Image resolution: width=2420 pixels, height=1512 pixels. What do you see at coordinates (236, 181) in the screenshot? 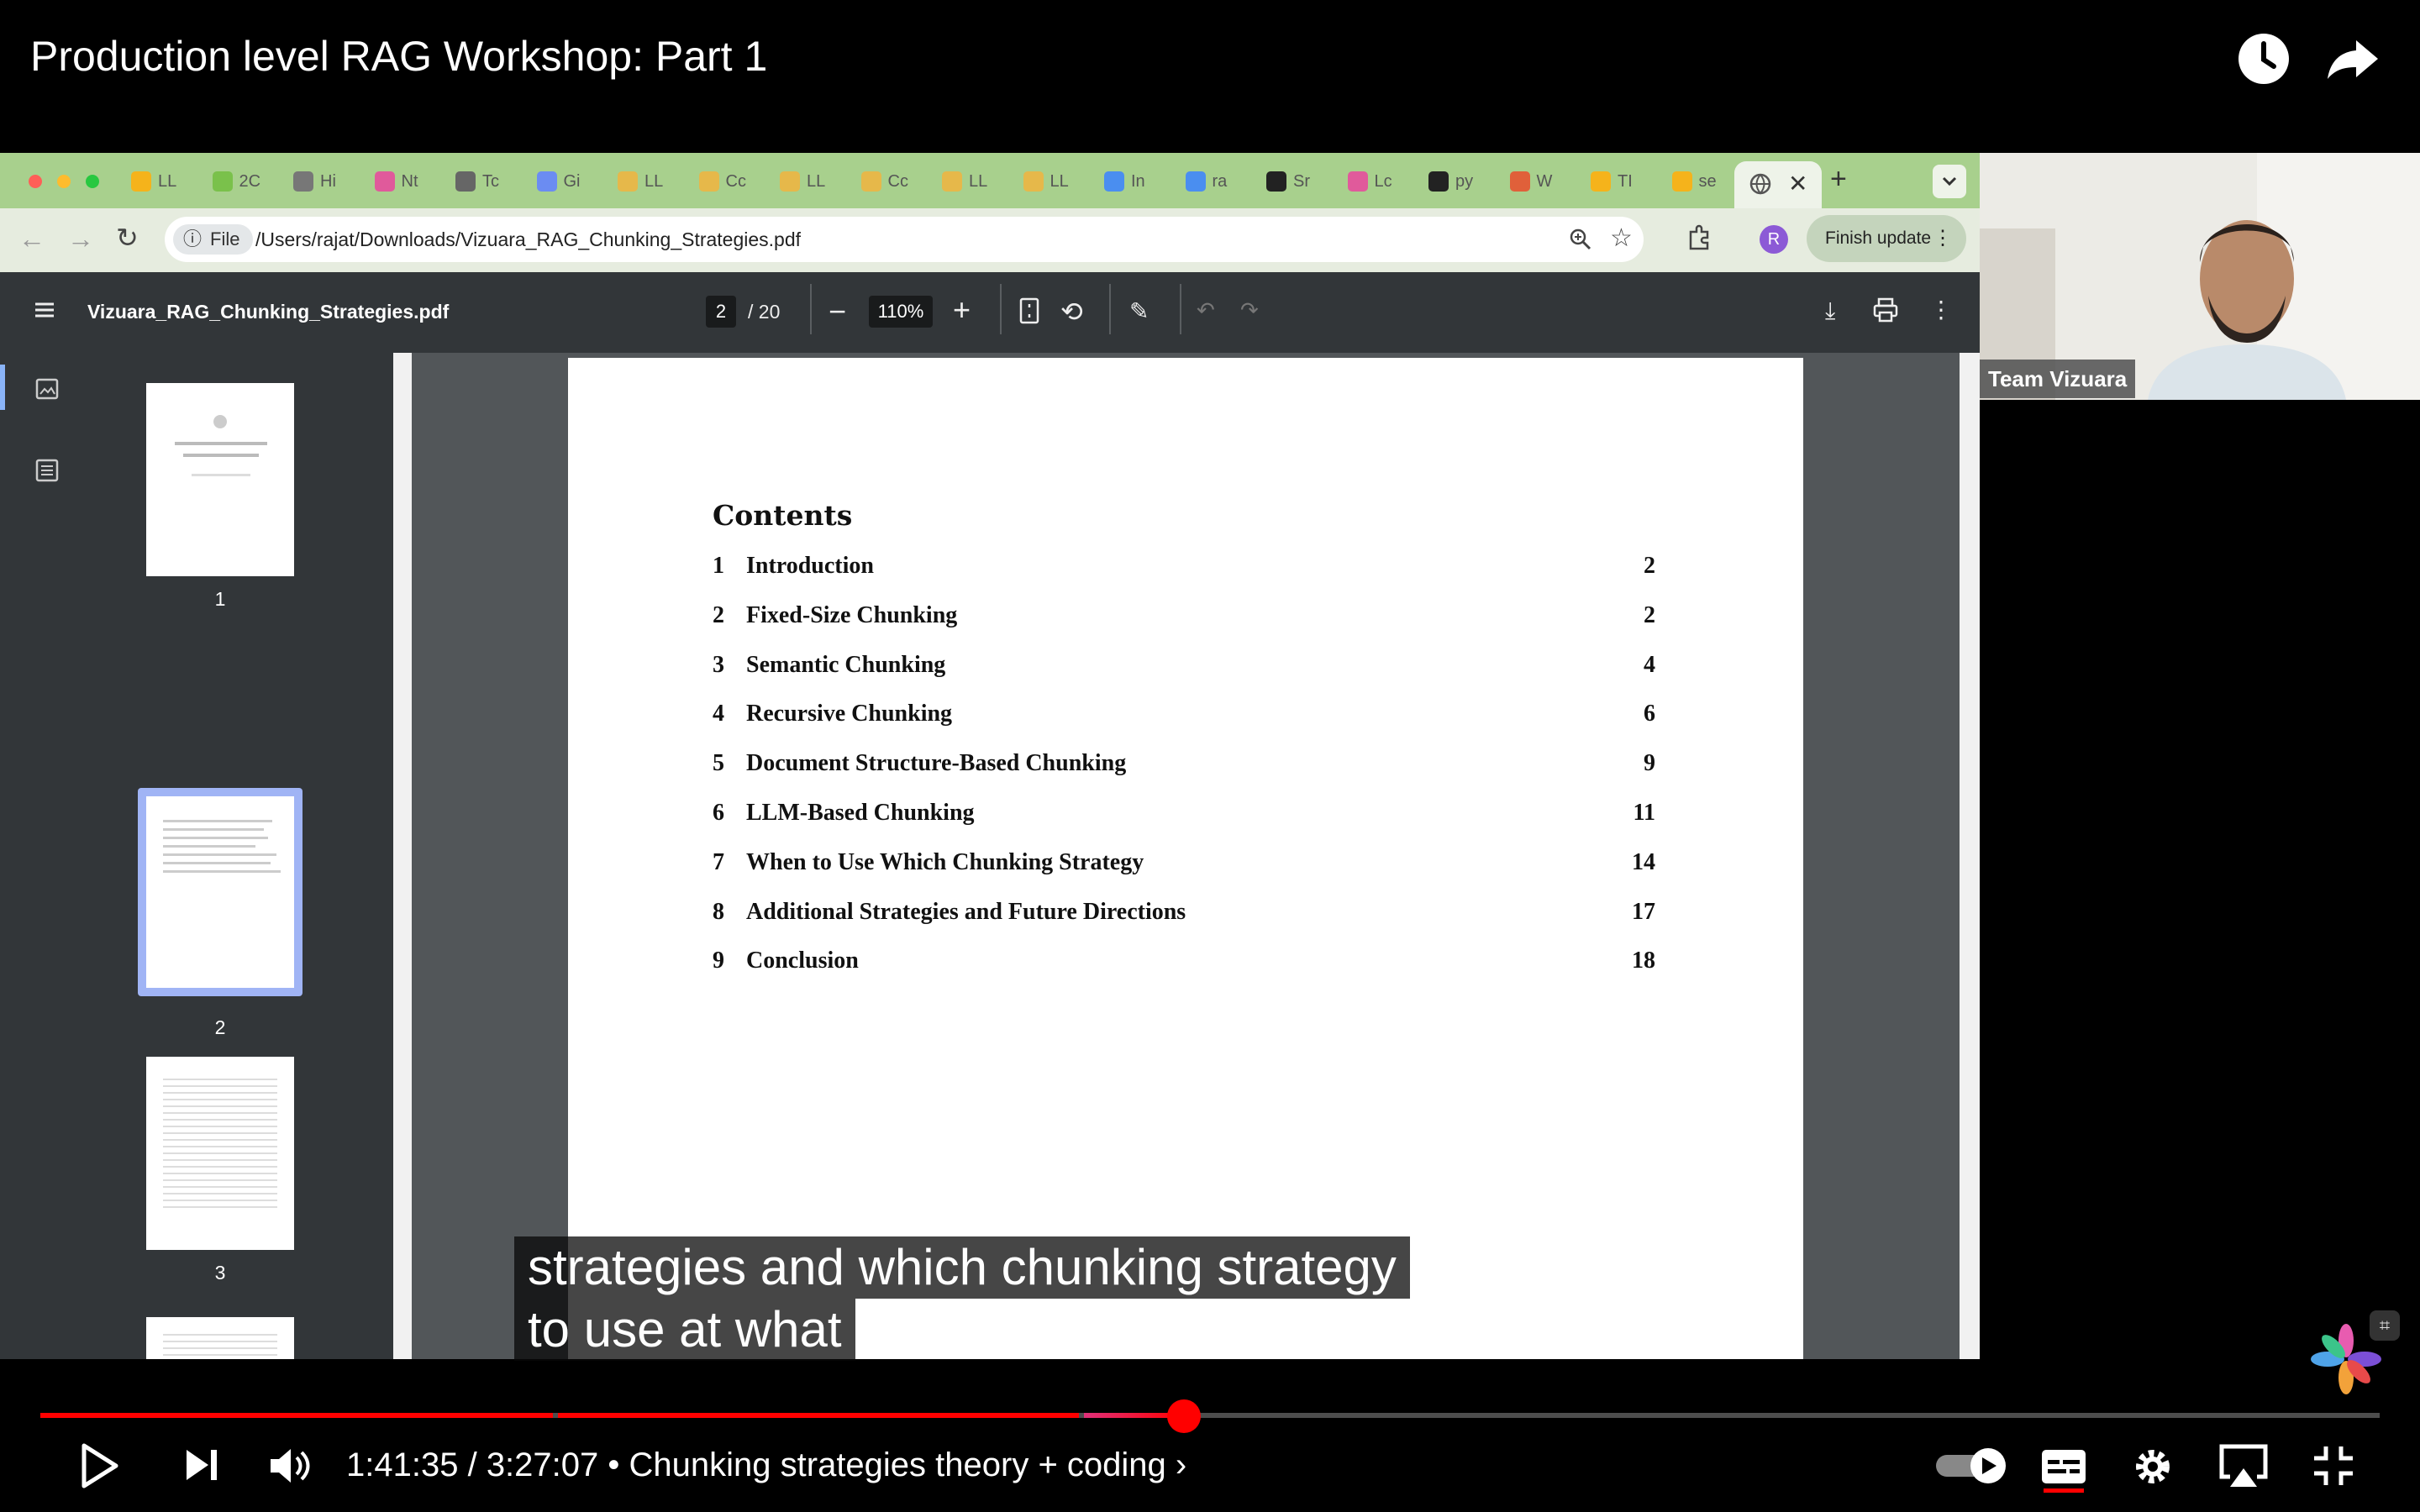
I see `browser-tab: 2C` at bounding box center [236, 181].